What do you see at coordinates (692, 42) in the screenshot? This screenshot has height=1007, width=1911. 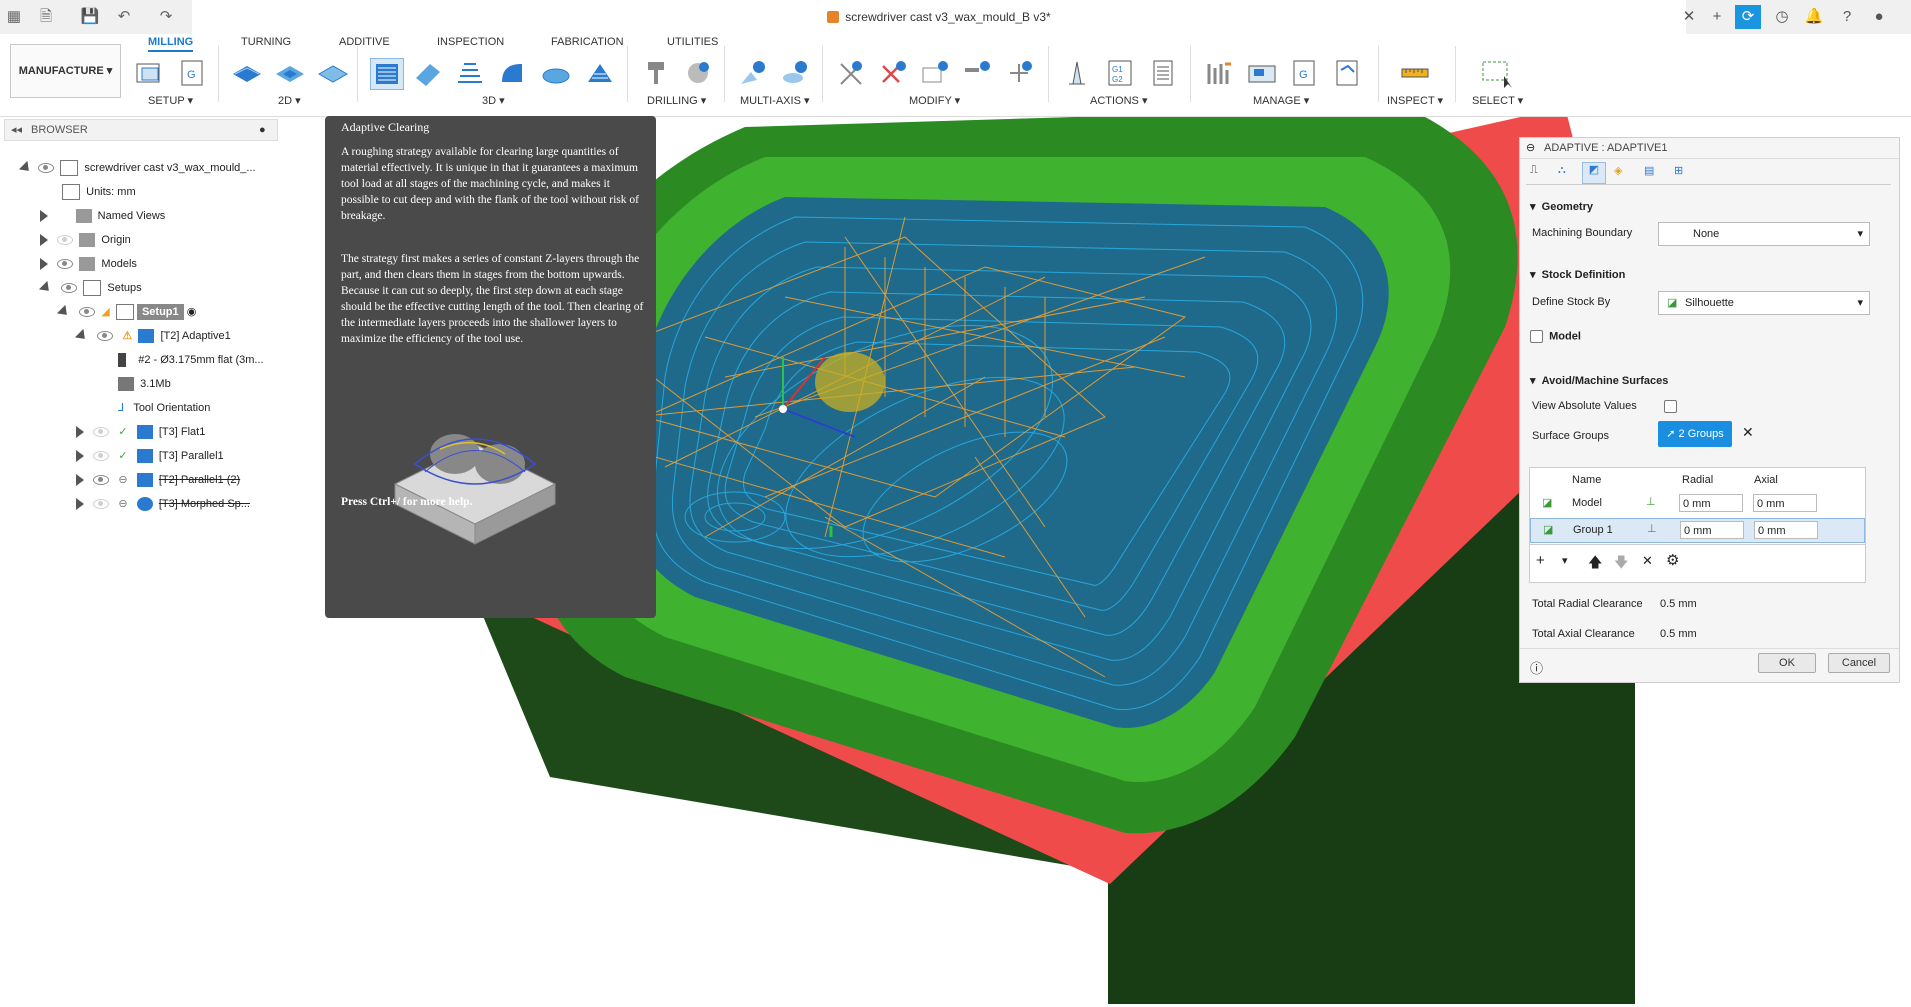 I see `tab-utilities: UTILITIES` at bounding box center [692, 42].